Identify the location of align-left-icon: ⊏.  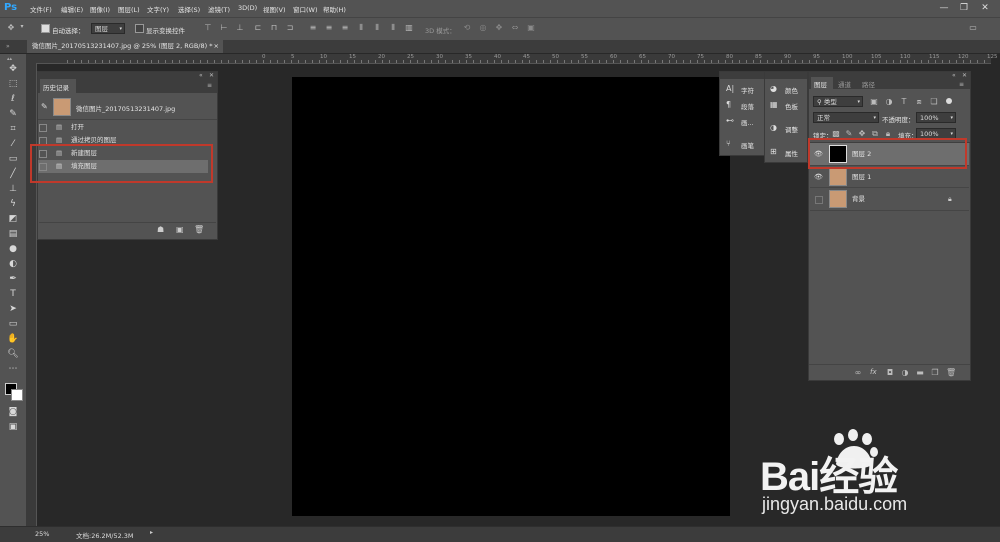
(258, 27).